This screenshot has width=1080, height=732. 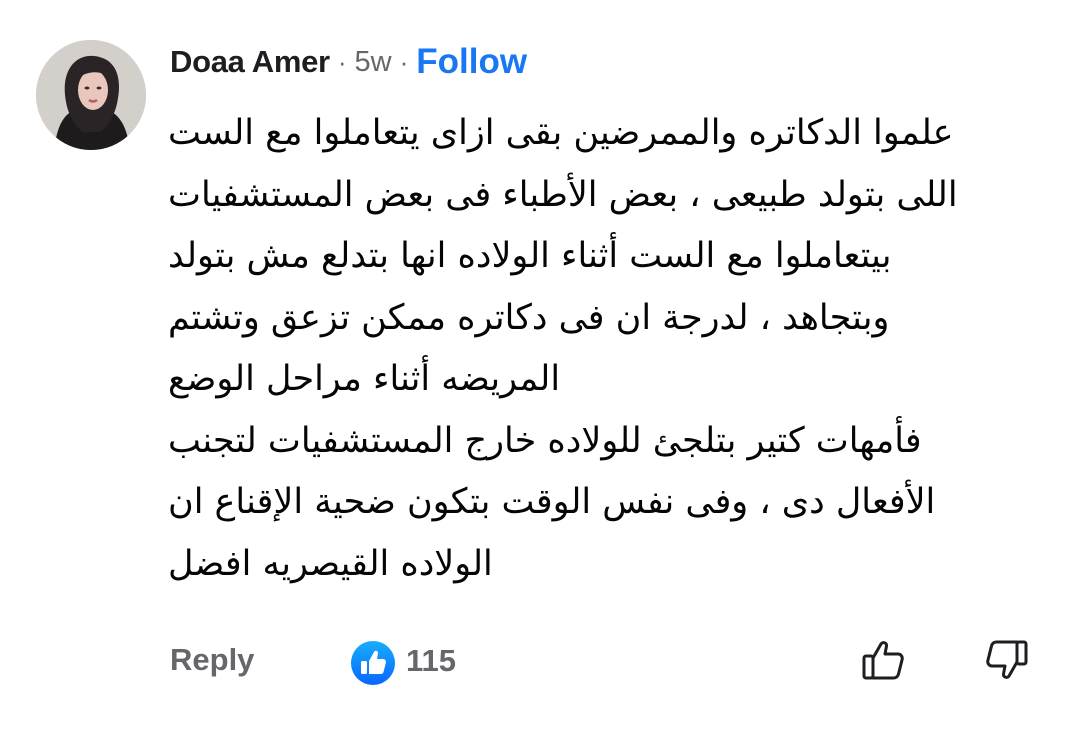 I want to click on avatar-photo, so click(x=91, y=95).